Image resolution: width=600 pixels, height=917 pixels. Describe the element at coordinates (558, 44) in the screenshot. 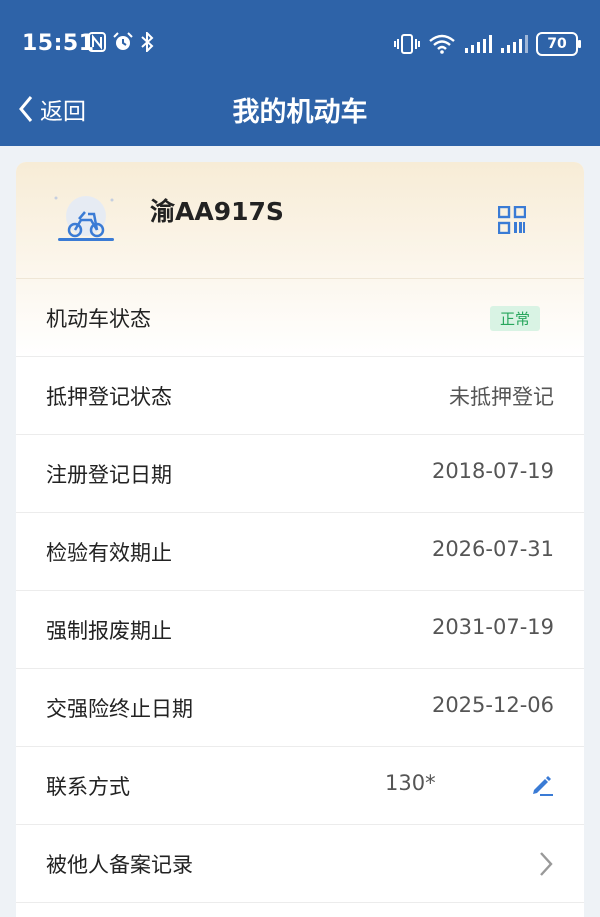

I see `battery-indicator: 70` at that location.